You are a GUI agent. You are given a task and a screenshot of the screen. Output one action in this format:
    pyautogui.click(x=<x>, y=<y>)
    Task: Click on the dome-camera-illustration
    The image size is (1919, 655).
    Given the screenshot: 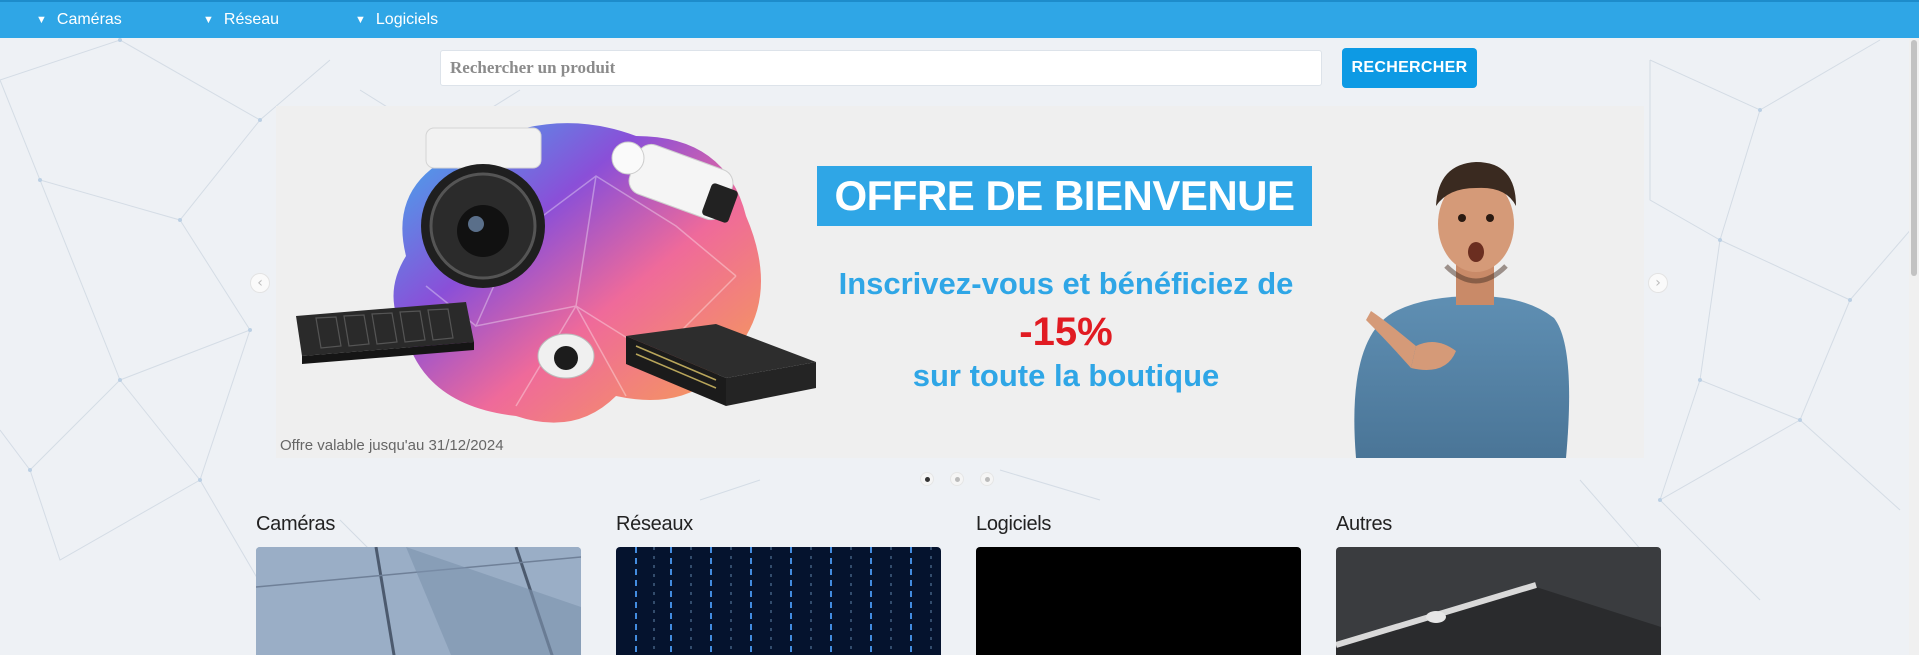 What is the action you would take?
    pyautogui.click(x=483, y=207)
    